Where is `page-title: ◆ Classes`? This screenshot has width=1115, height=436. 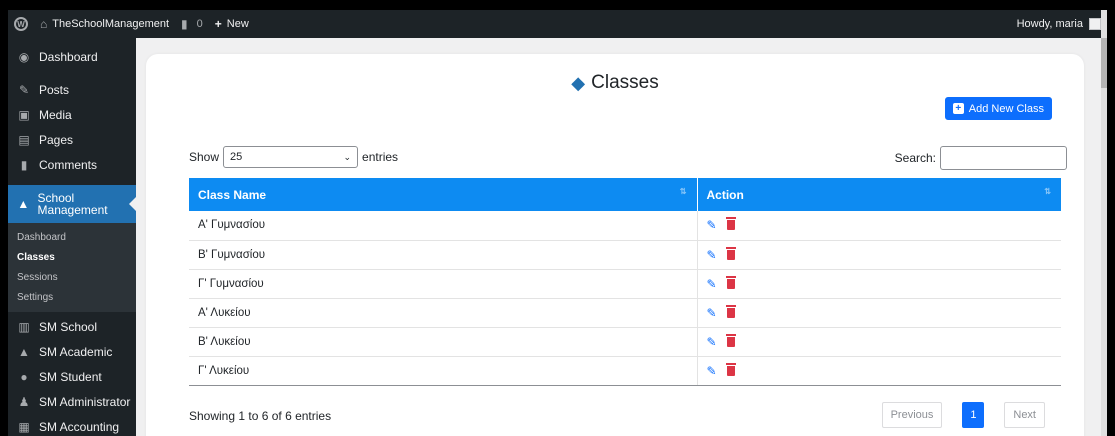 page-title: ◆ Classes is located at coordinates (615, 82).